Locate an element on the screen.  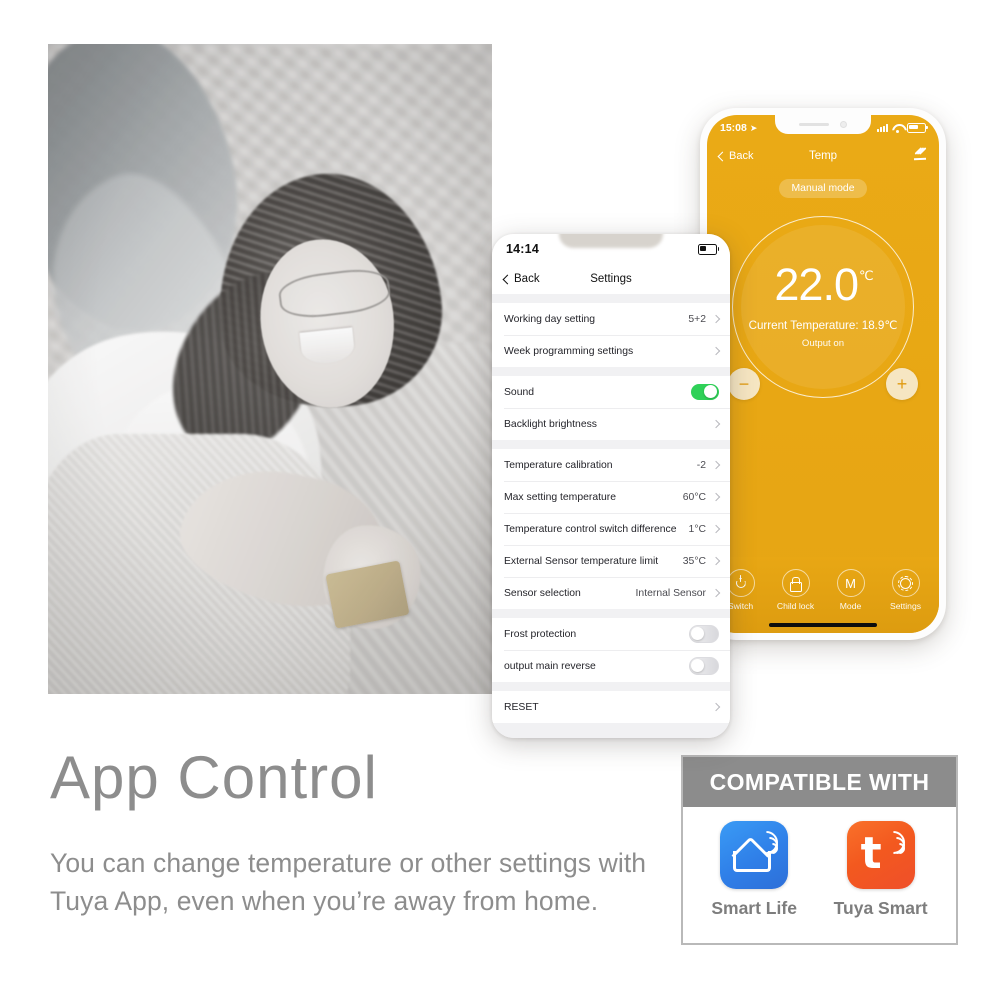
settings-group-protection: Frost protection output main reverse is located at coordinates (611, 650).